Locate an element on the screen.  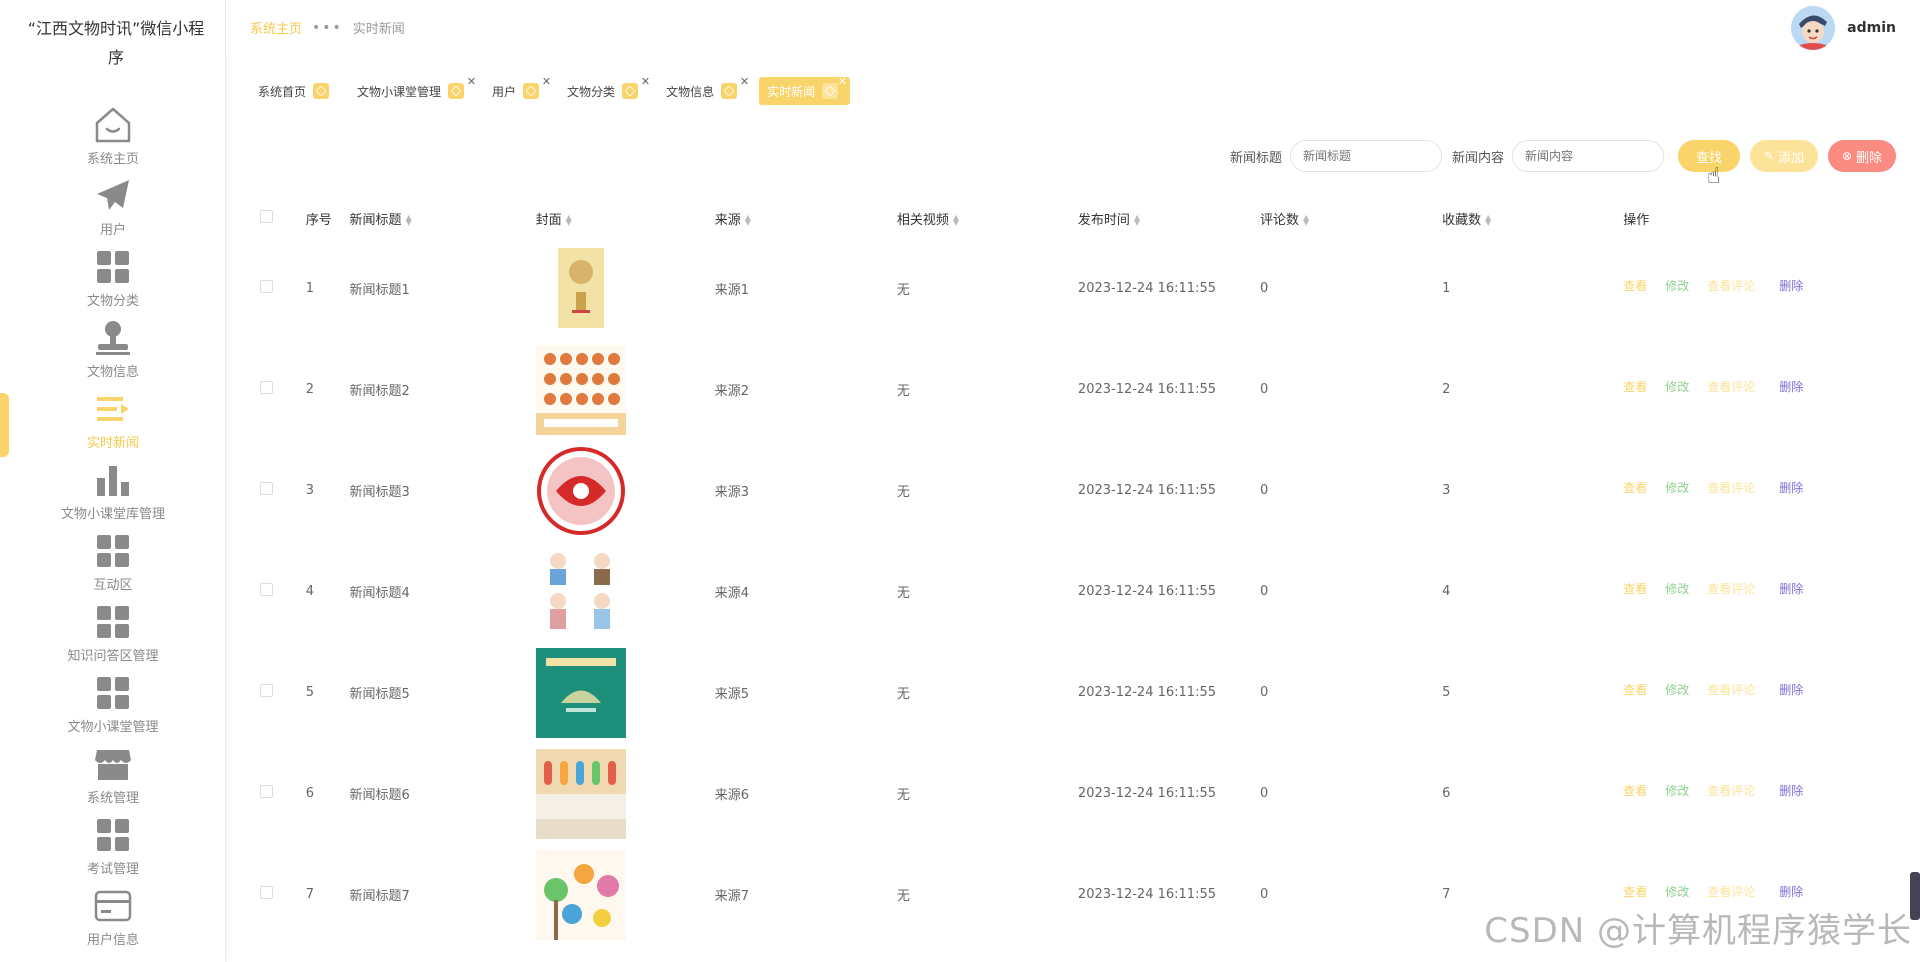
cell-time: 2023-12-24 16:11:55 is located at coordinates (1146, 591).